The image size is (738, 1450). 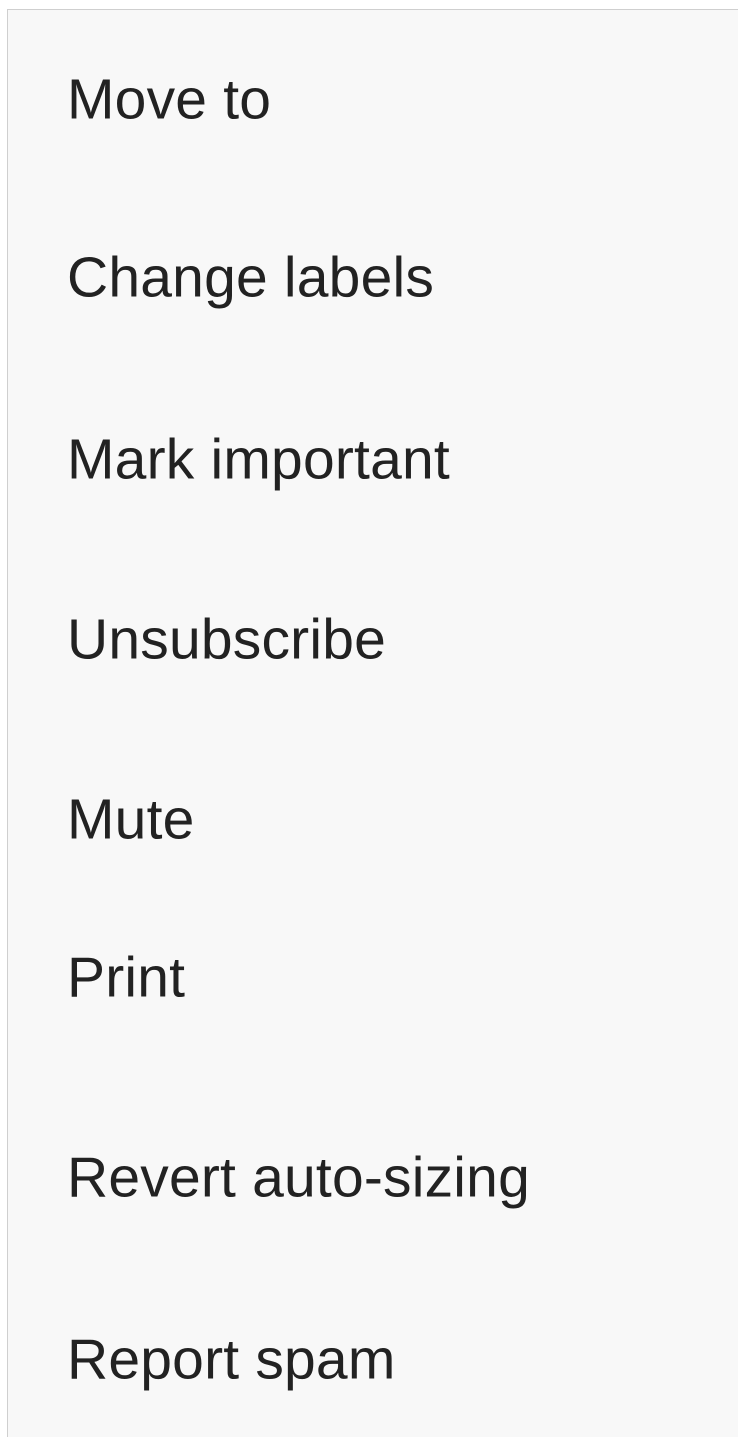 I want to click on menu-item-change-labels: Change labels, so click(x=373, y=278).